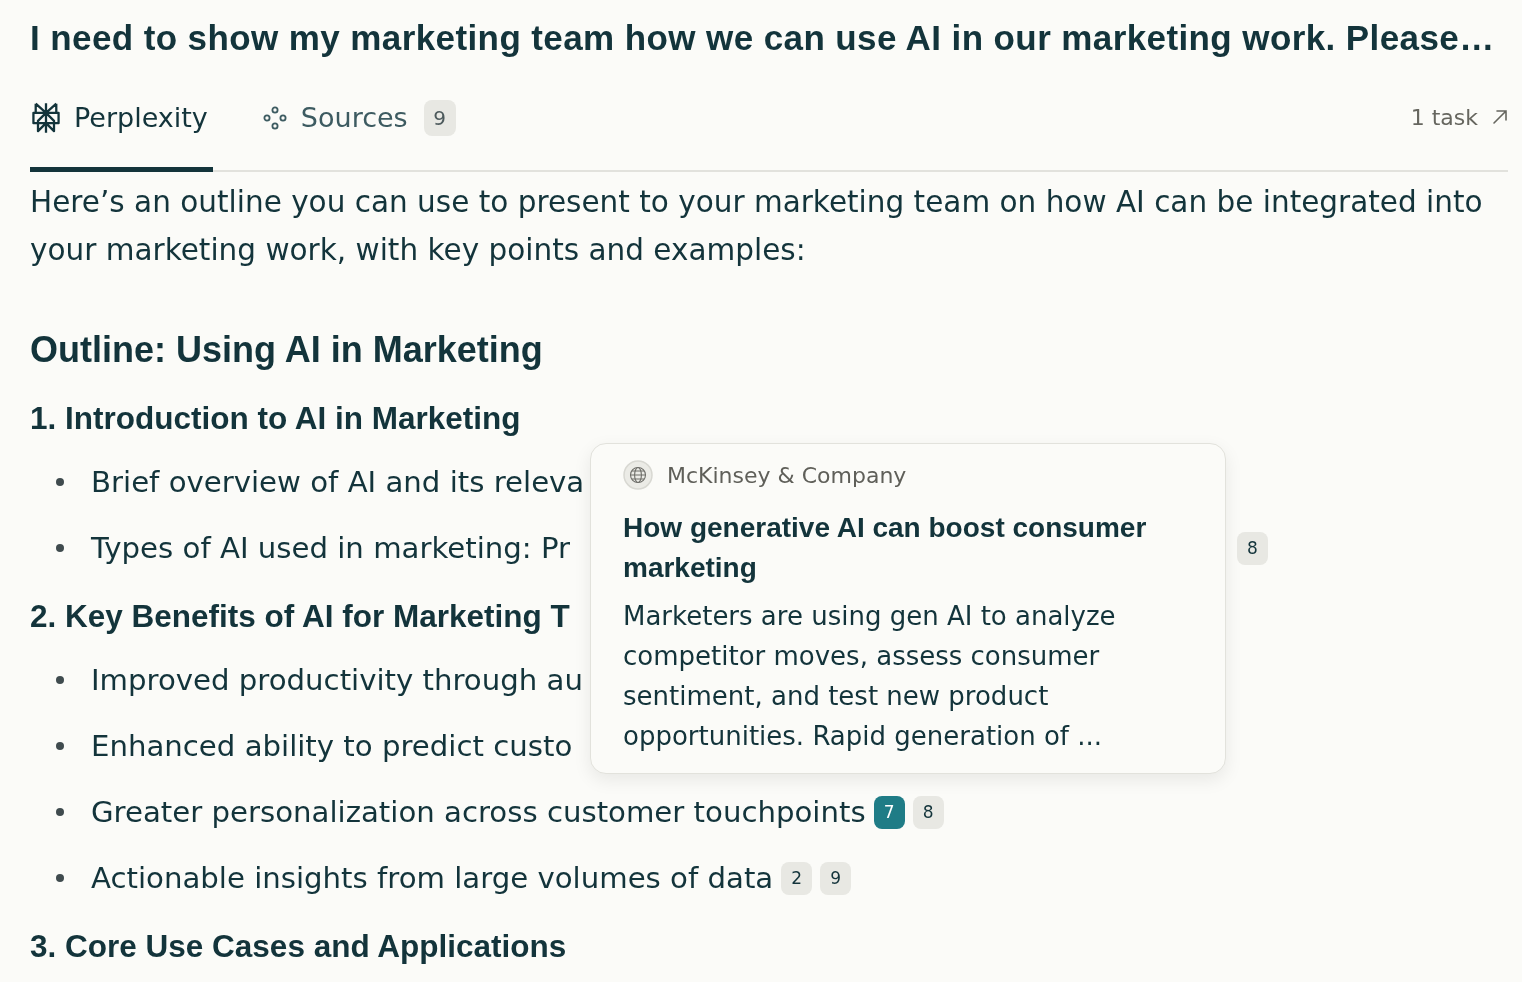  What do you see at coordinates (638, 475) in the screenshot?
I see `globe-icon` at bounding box center [638, 475].